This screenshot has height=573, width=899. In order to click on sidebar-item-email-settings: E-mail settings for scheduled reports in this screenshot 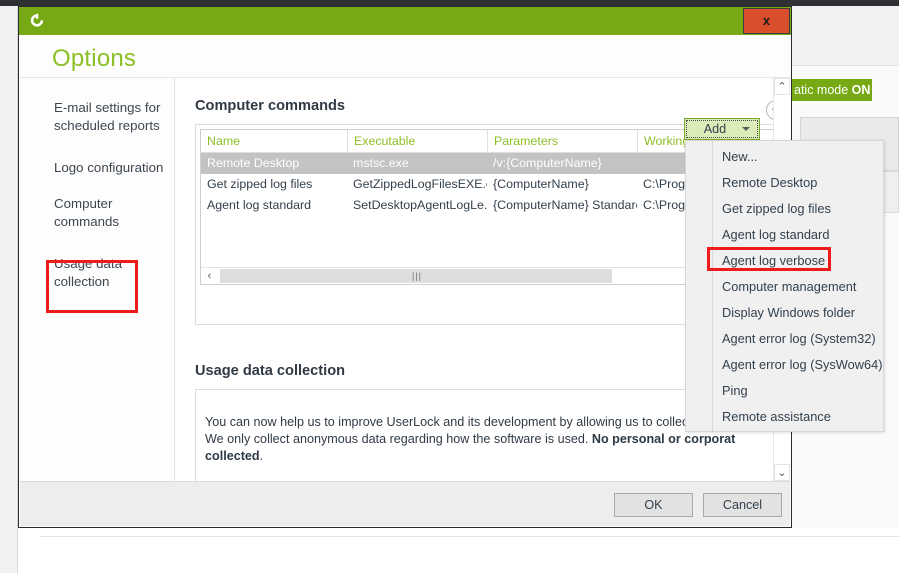, I will do `click(111, 117)`.